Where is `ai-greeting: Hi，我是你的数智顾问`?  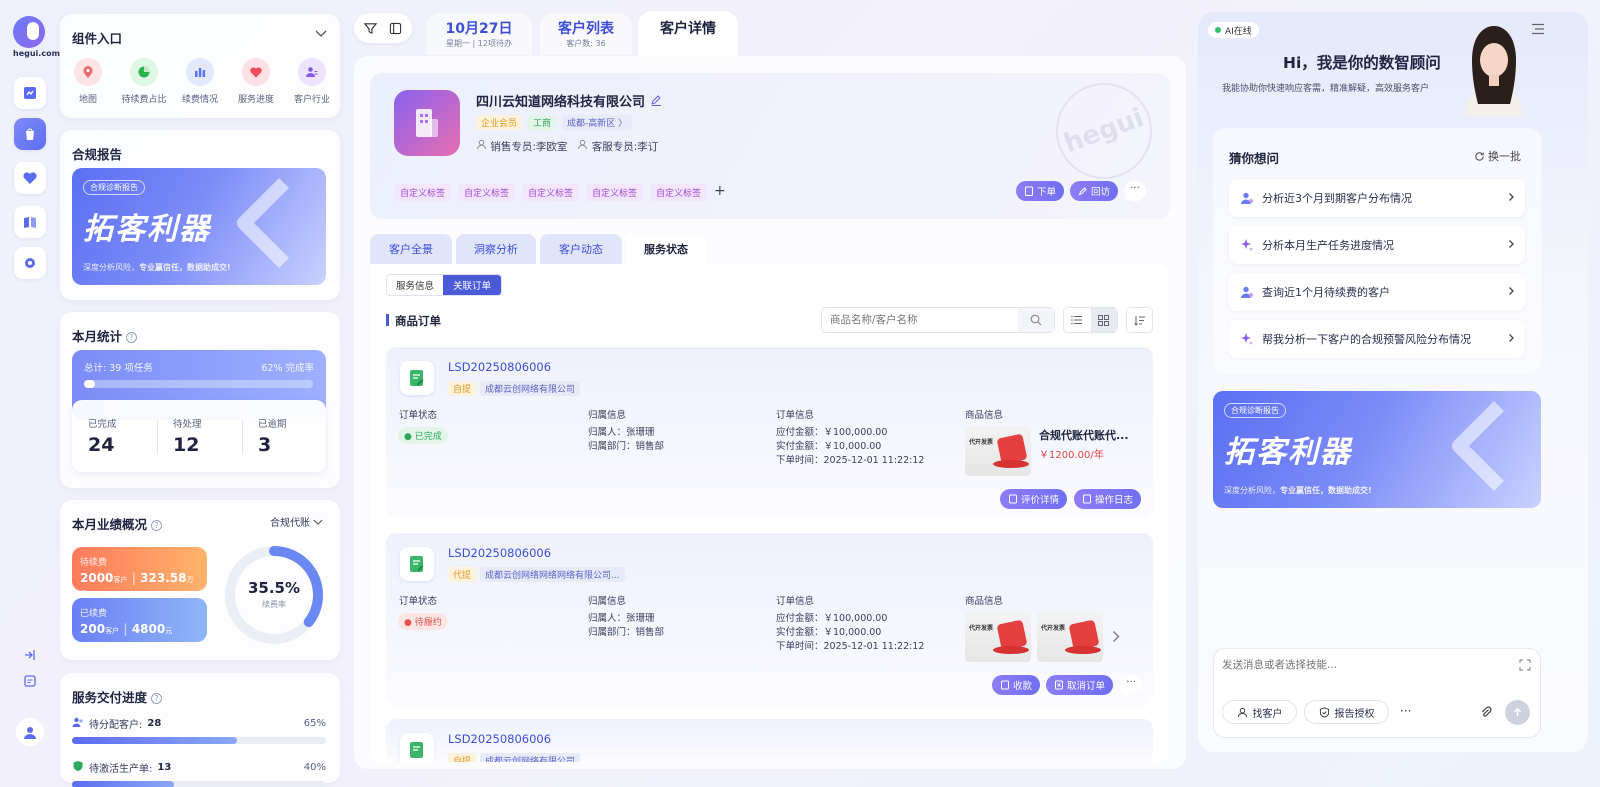 ai-greeting: Hi，我是你的数智顾问 is located at coordinates (1362, 63).